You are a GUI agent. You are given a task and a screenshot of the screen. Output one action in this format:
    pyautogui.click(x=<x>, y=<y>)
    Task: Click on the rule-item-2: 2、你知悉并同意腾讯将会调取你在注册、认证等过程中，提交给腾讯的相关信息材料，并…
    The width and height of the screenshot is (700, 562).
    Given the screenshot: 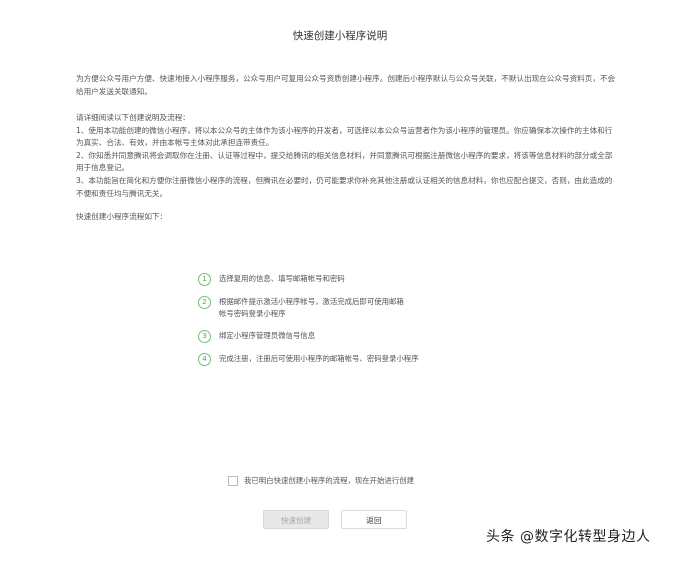 What is the action you would take?
    pyautogui.click(x=344, y=161)
    